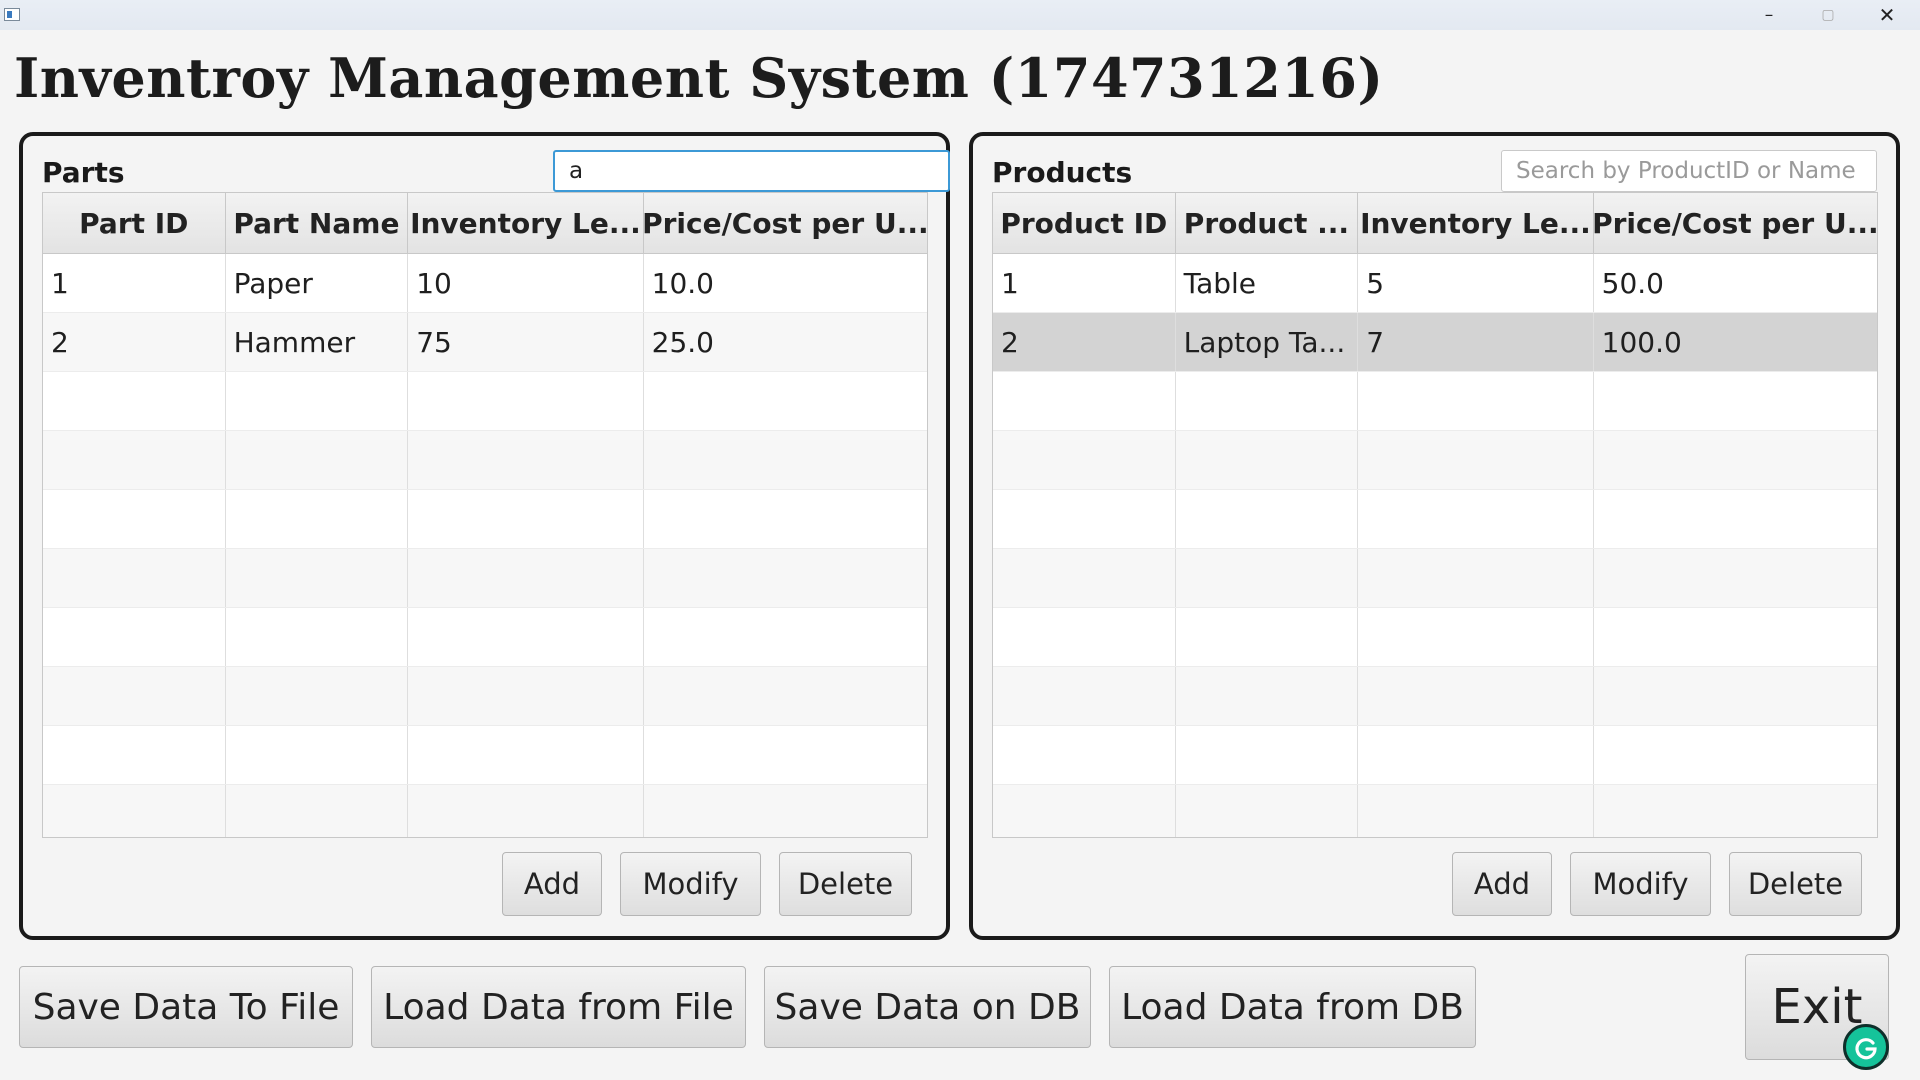 The image size is (1920, 1080). I want to click on parts-label: Parts, so click(83, 172).